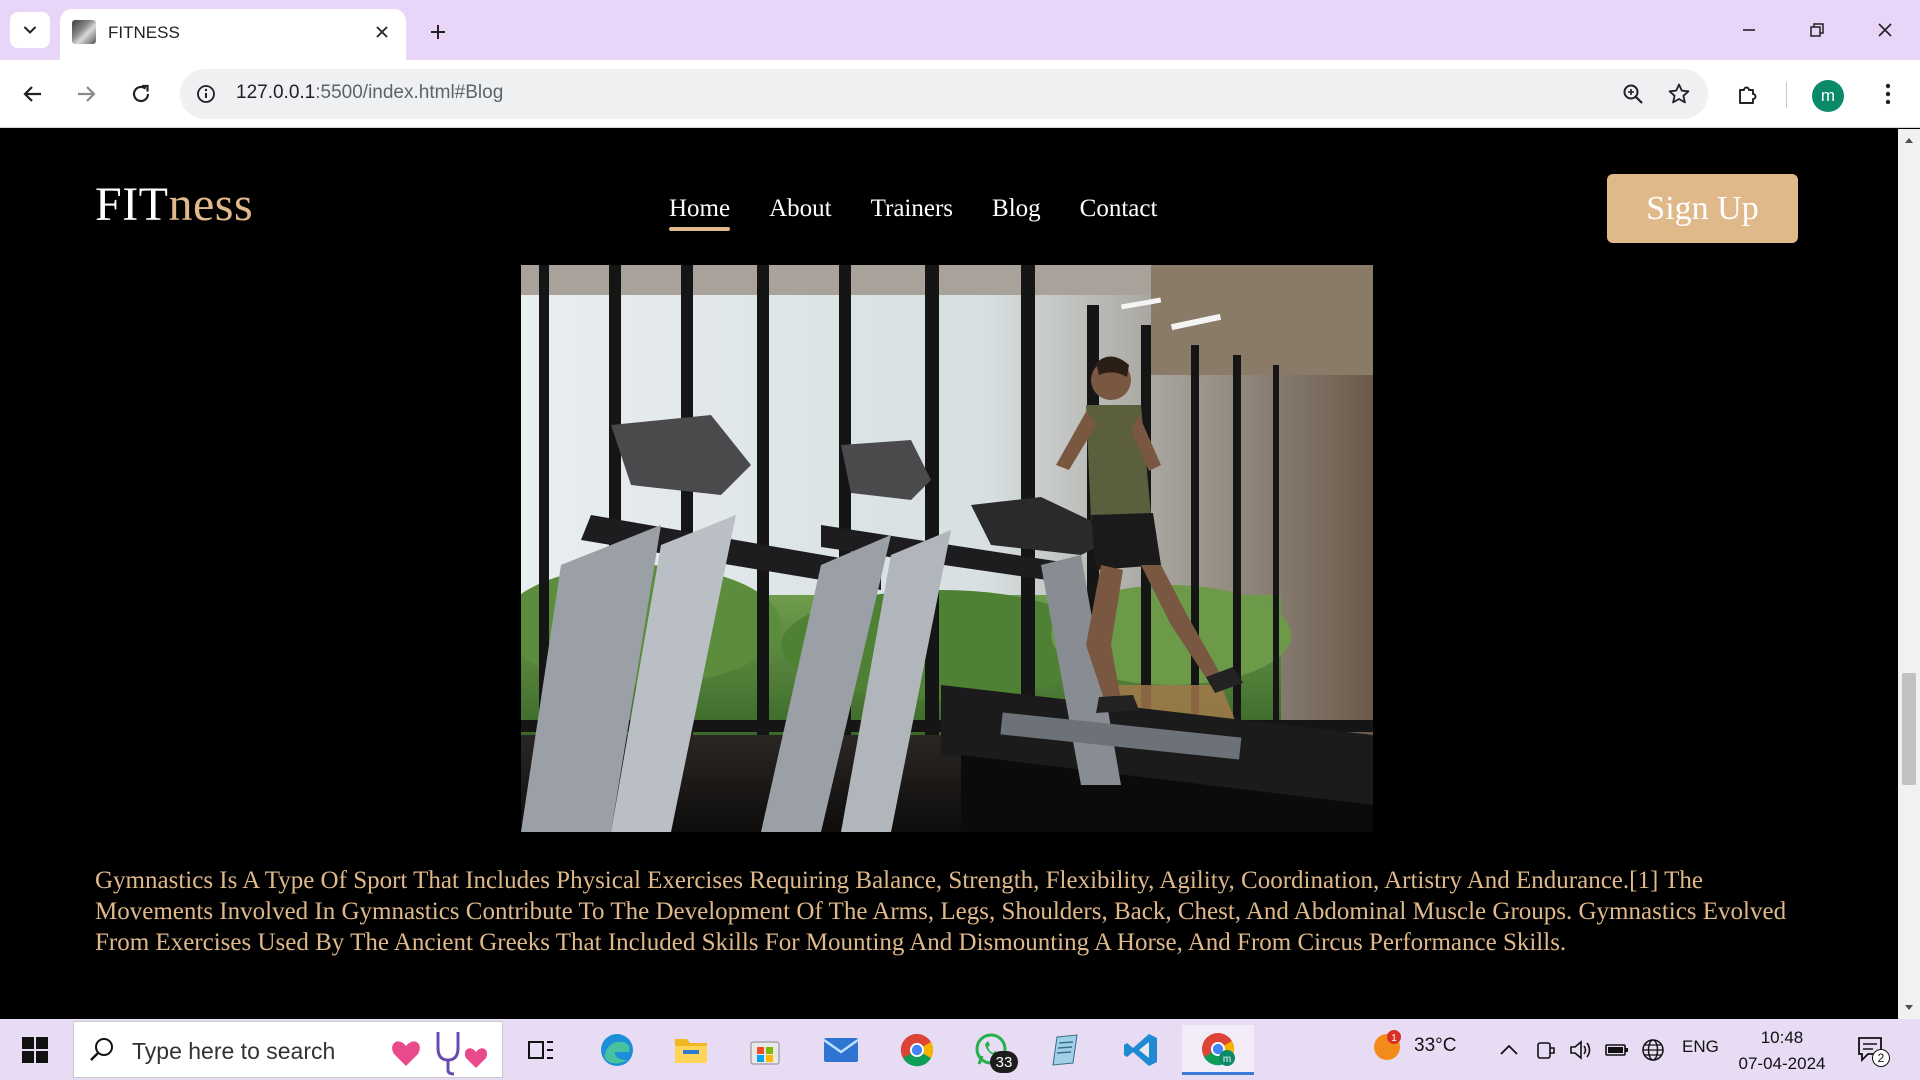 This screenshot has width=1920, height=1080. I want to click on toolbar-divider, so click(1786, 95).